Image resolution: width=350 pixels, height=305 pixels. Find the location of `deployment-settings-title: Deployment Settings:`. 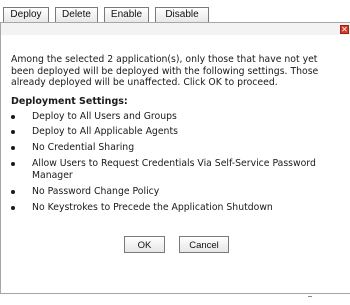

deployment-settings-title: Deployment Settings: is located at coordinates (69, 101).